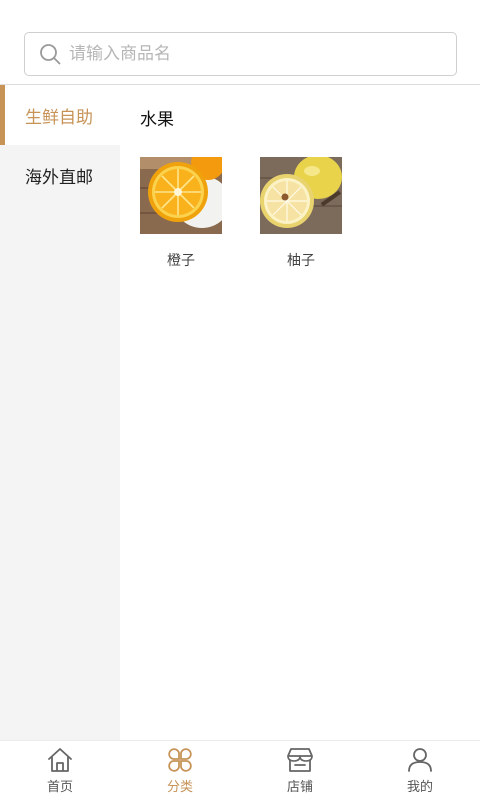 The height and width of the screenshot is (800, 480). I want to click on orange-image, so click(181, 195).